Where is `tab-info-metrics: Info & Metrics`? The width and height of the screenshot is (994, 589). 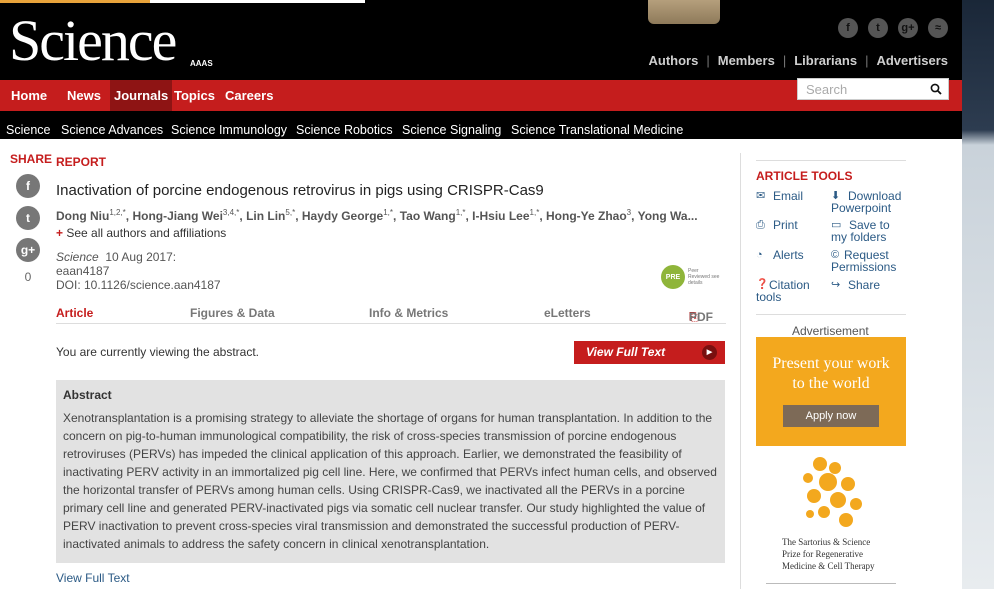 tab-info-metrics: Info & Metrics is located at coordinates (408, 313).